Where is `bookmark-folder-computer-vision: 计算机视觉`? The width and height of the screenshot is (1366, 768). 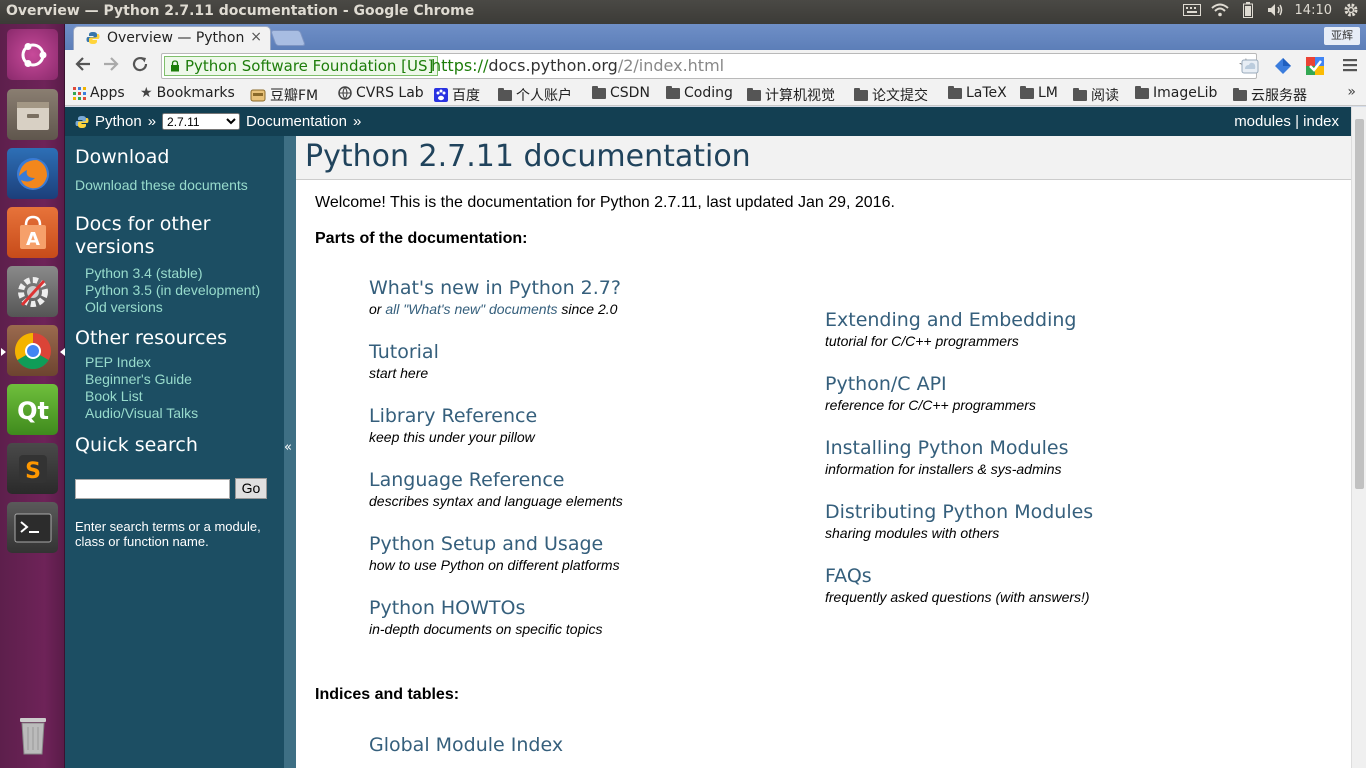
bookmark-folder-computer-vision: 计算机视觉 is located at coordinates (791, 95).